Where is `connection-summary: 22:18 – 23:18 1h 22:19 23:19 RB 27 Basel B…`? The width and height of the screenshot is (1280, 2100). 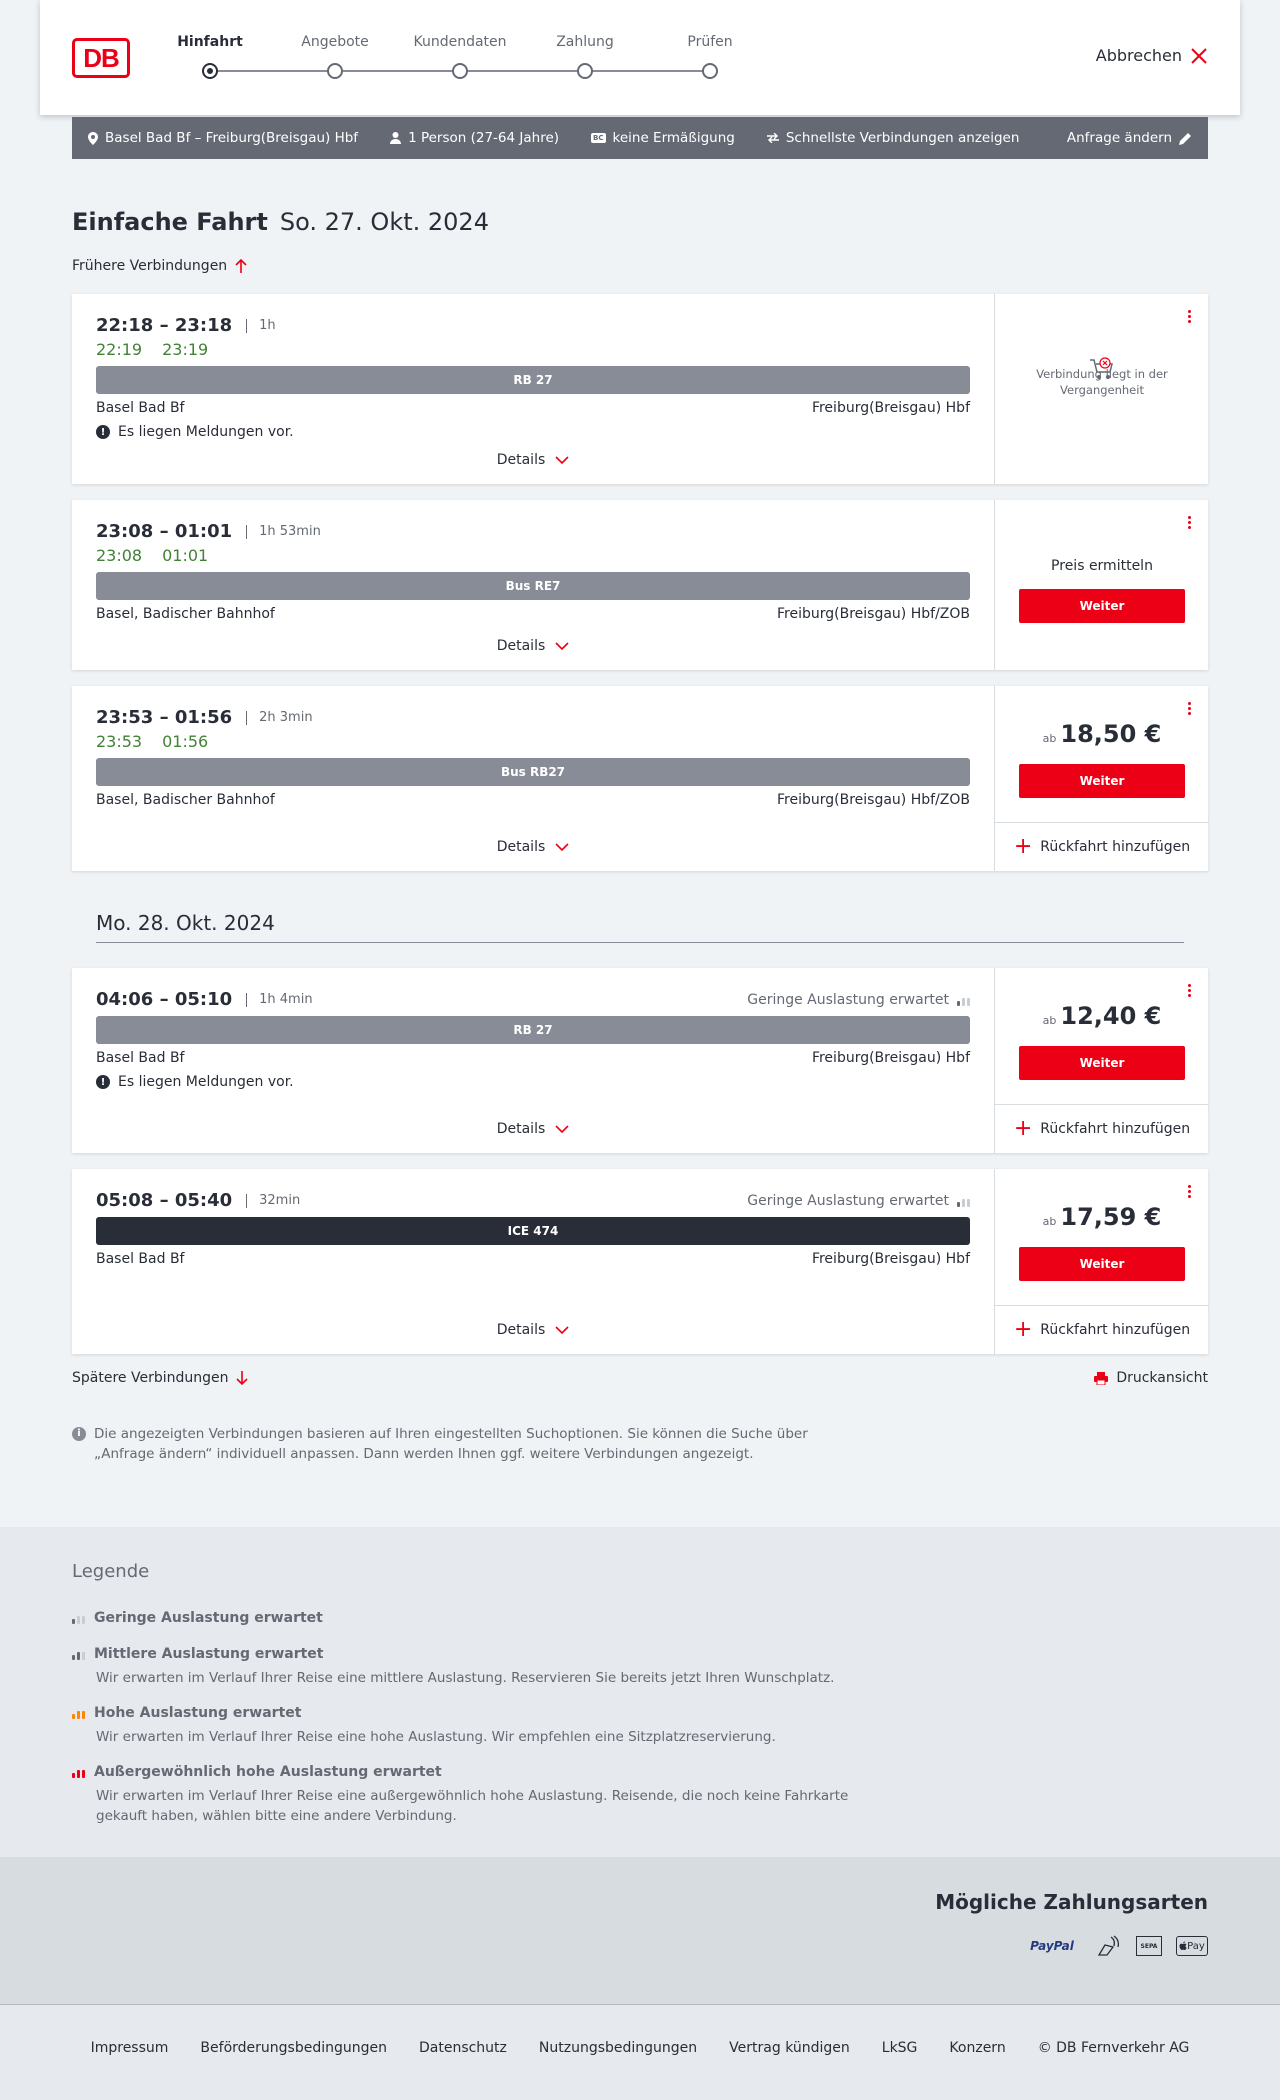
connection-summary: 22:18 – 23:18 1h 22:19 23:19 RB 27 Basel B… is located at coordinates (533, 389).